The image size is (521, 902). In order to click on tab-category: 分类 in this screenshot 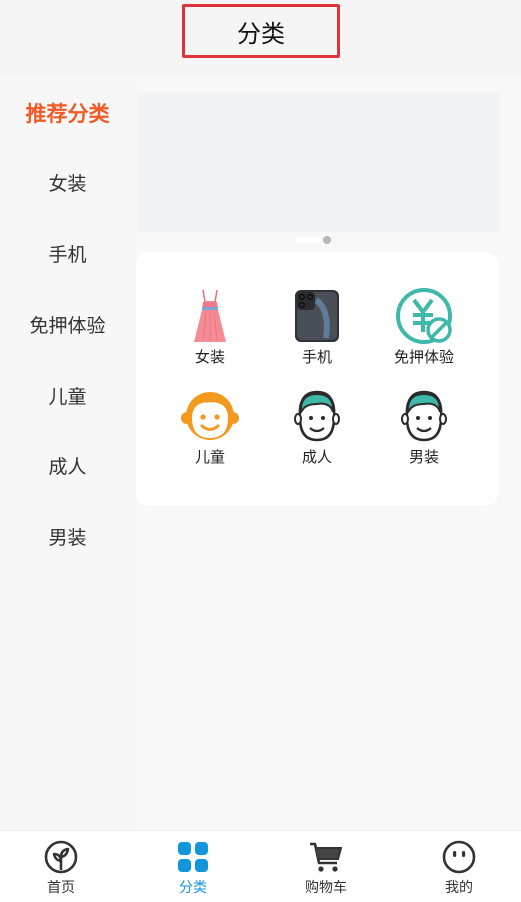, I will do `click(193, 868)`.